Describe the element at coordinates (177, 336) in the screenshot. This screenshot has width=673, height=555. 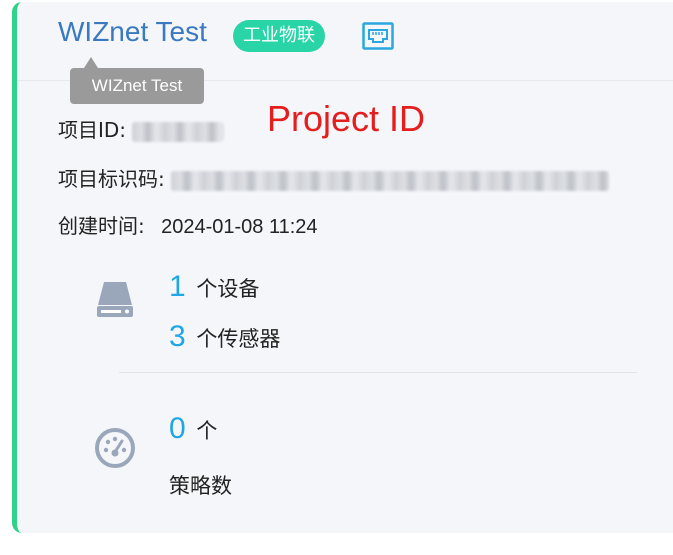
I see `sensor-count: 3` at that location.